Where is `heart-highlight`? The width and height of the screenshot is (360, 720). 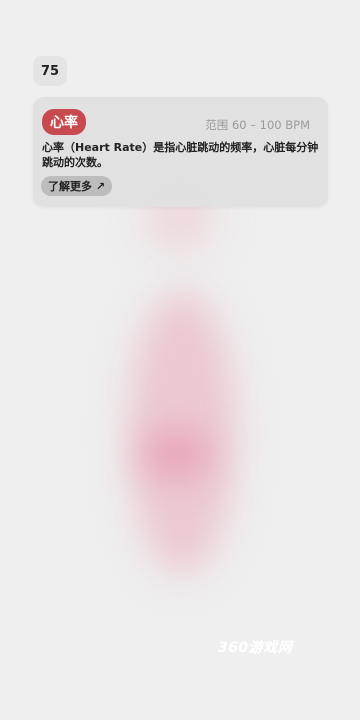
heart-highlight is located at coordinates (176, 454).